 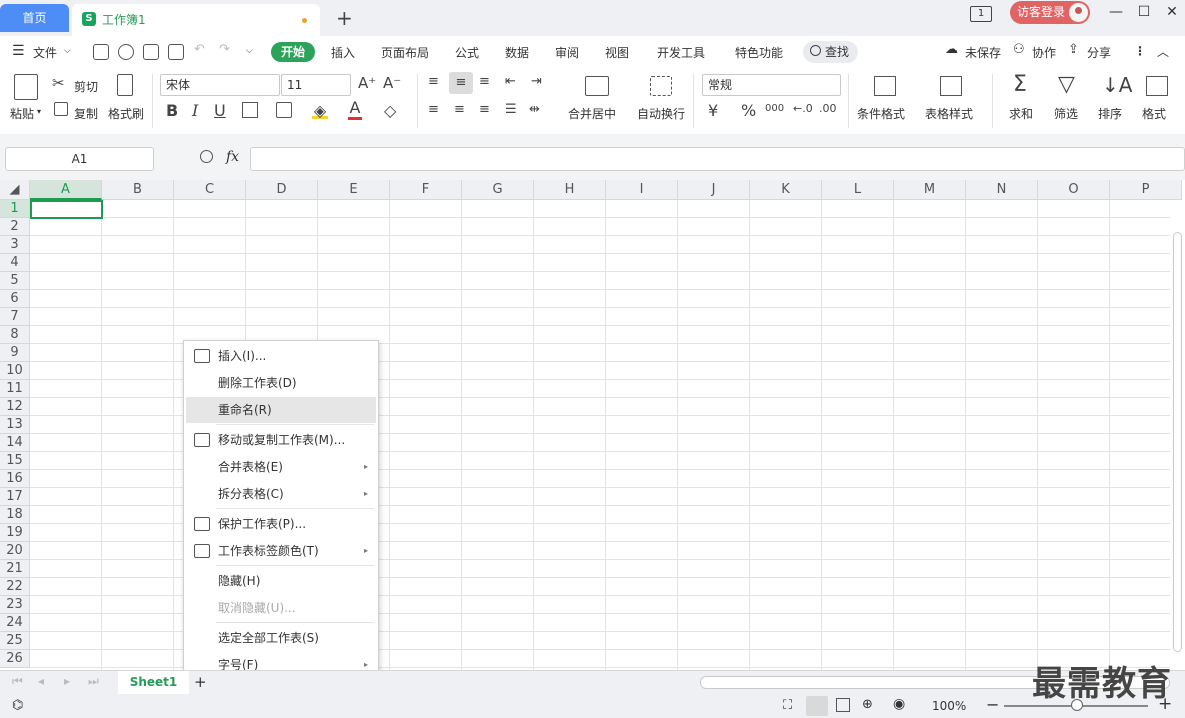 What do you see at coordinates (930, 190) in the screenshot?
I see `column-header-m: M` at bounding box center [930, 190].